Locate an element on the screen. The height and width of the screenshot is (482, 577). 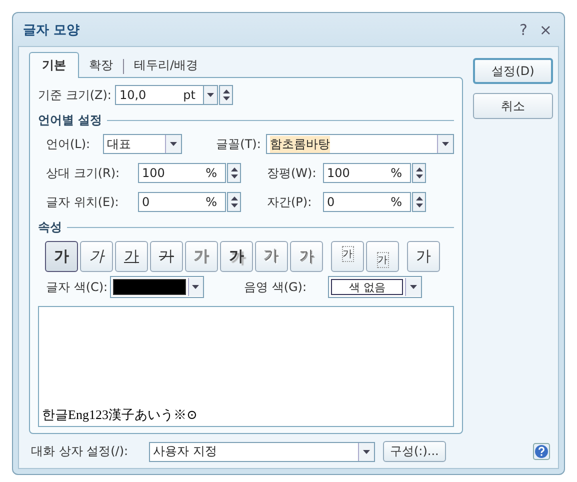
field-label: 음영 색(G): is located at coordinates (276, 287).